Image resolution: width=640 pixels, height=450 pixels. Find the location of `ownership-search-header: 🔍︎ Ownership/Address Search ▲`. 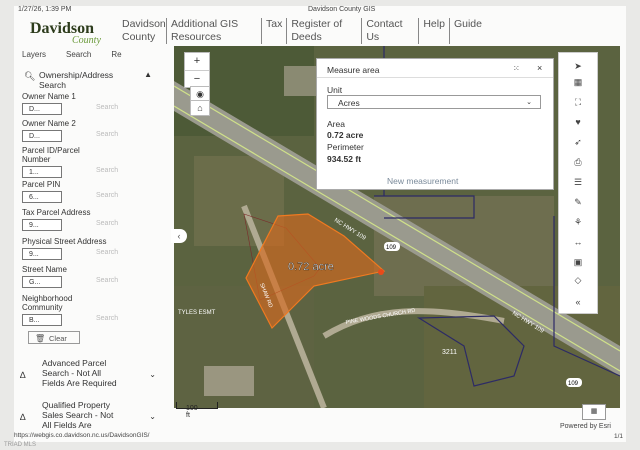

ownership-search-header: 🔍︎ Ownership/Address Search ▲ is located at coordinates (89, 81).